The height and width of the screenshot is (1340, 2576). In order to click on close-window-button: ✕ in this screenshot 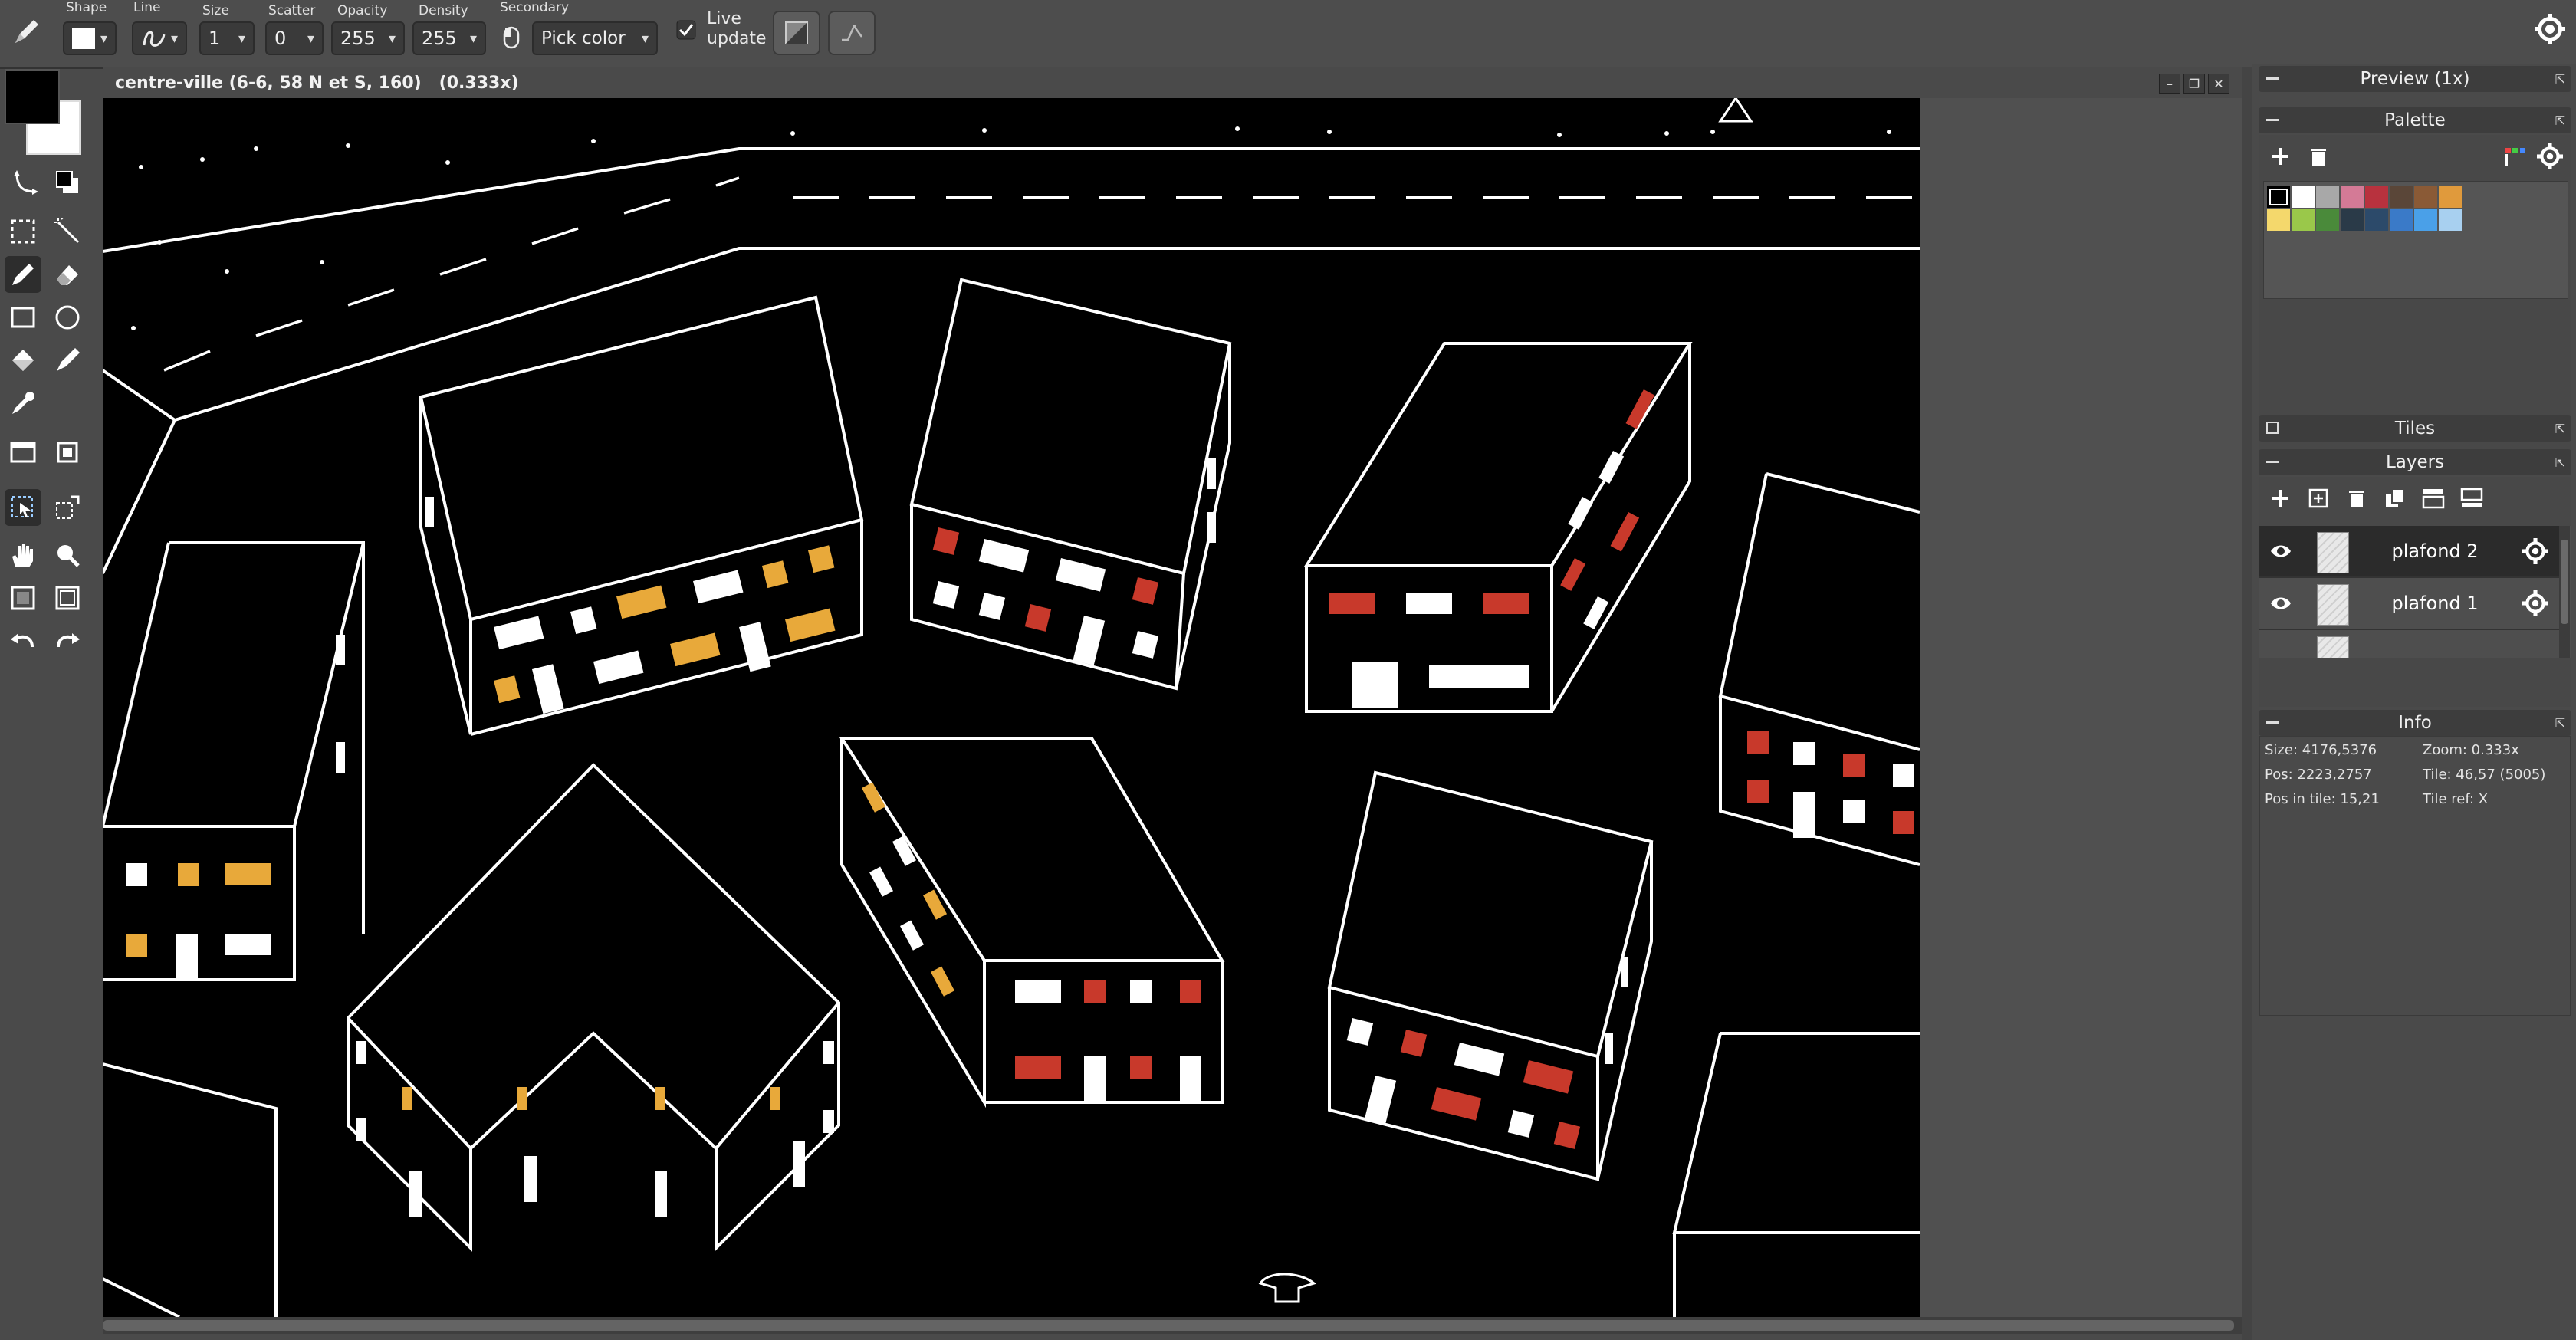, I will do `click(2218, 84)`.